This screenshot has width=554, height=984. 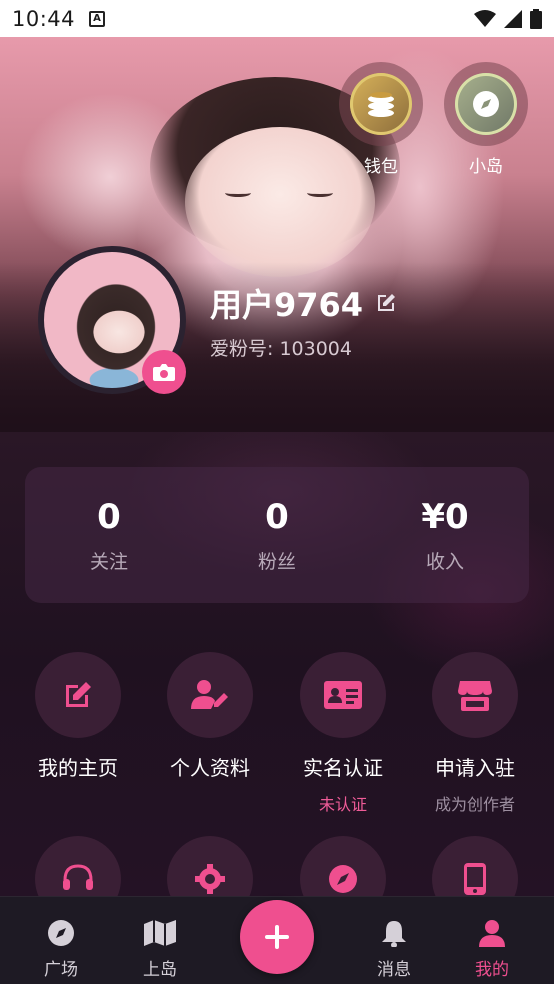 I want to click on nav-label: 广场, so click(x=61, y=970).